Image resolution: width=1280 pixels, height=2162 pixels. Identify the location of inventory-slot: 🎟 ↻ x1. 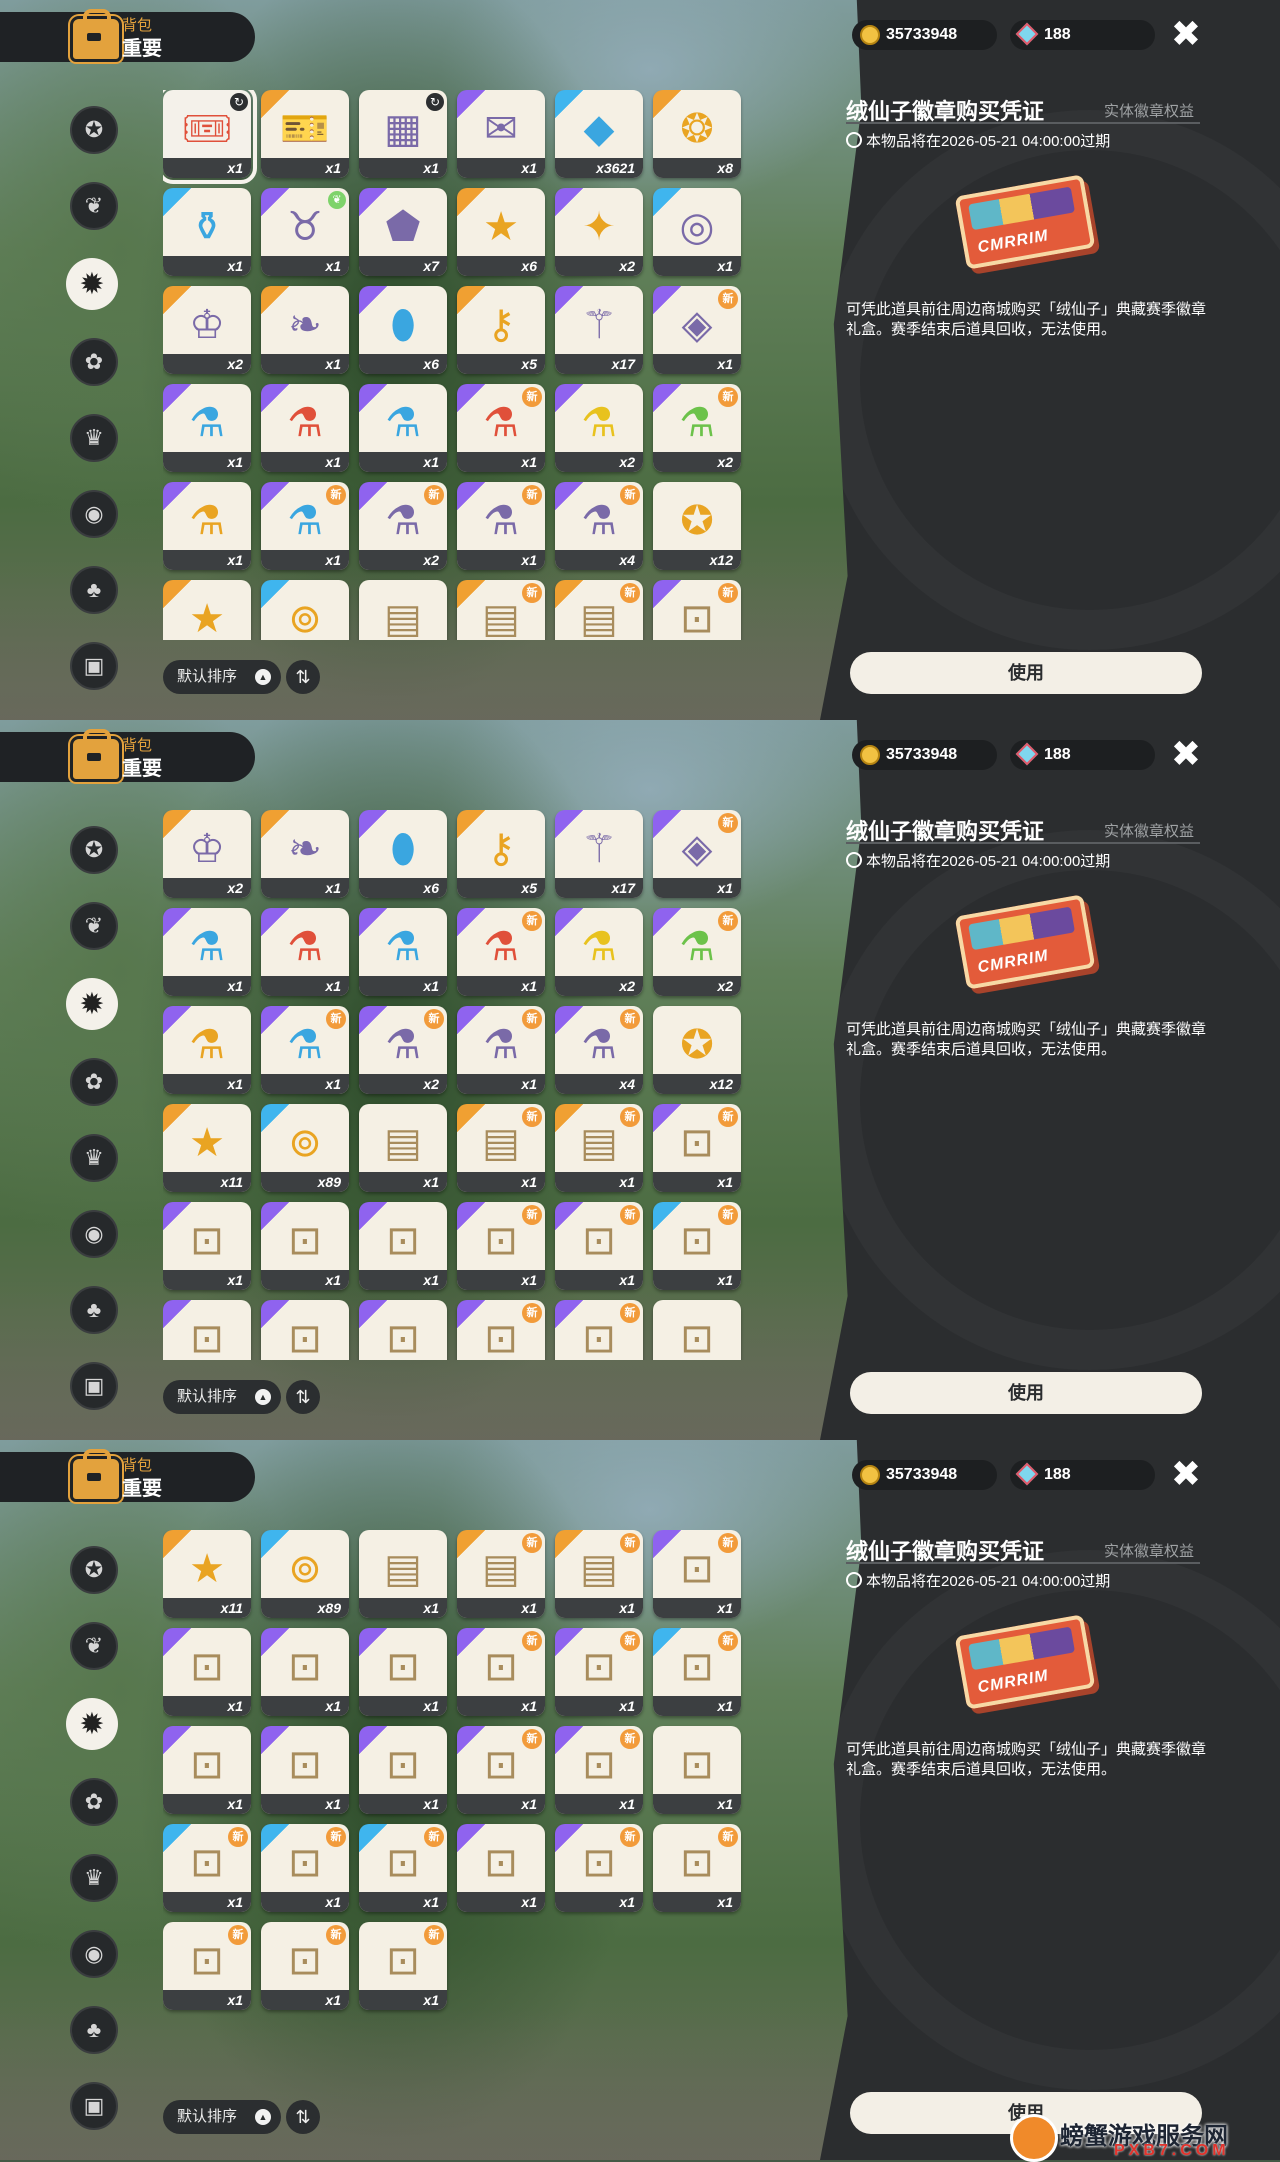
(210, 137).